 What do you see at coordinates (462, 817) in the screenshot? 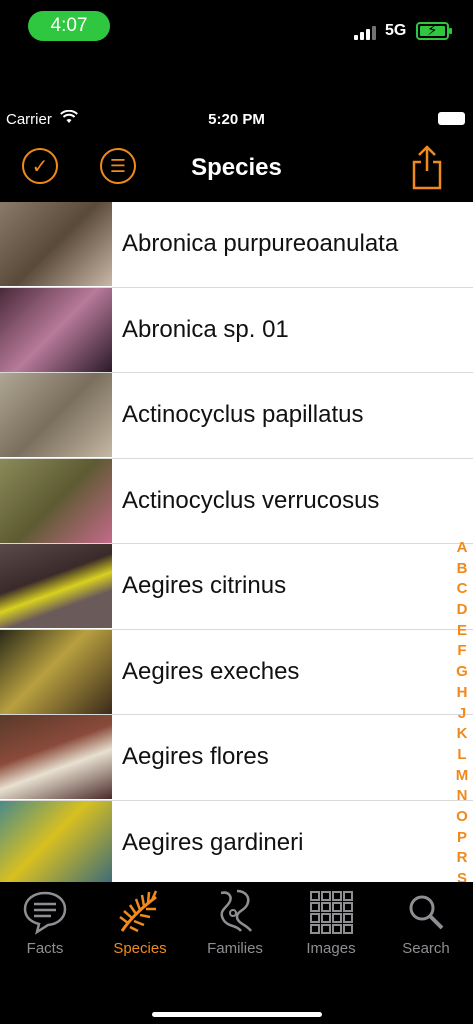
I see `index-letter: O` at bounding box center [462, 817].